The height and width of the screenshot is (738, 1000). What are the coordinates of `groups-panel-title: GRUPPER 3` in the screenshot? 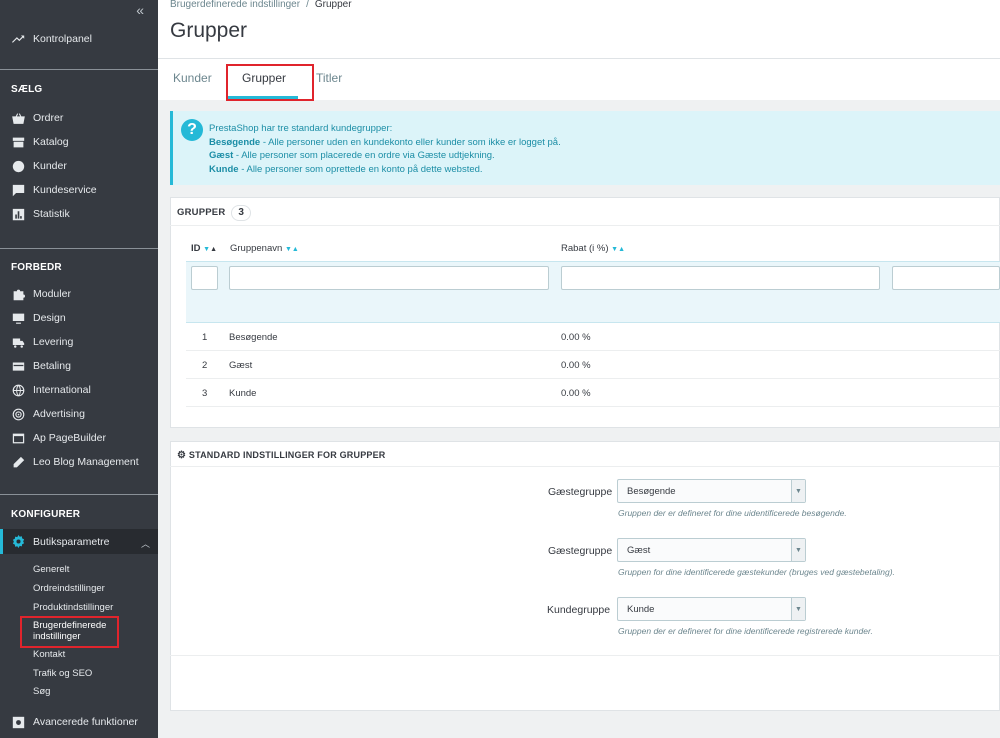 It's located at (214, 213).